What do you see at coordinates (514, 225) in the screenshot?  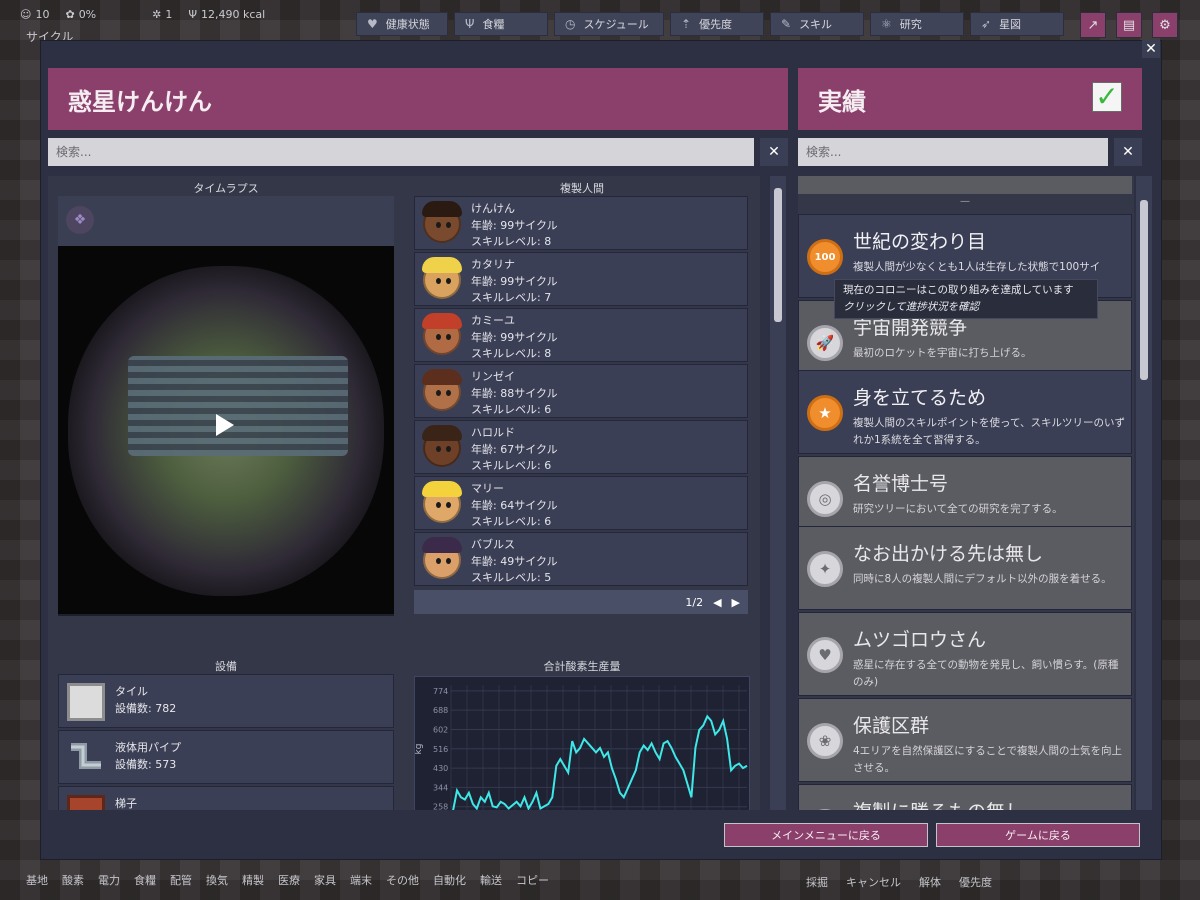 I see `duplicant-info: けんけん 年齢: 99サイクル スキルレベル: 8` at bounding box center [514, 225].